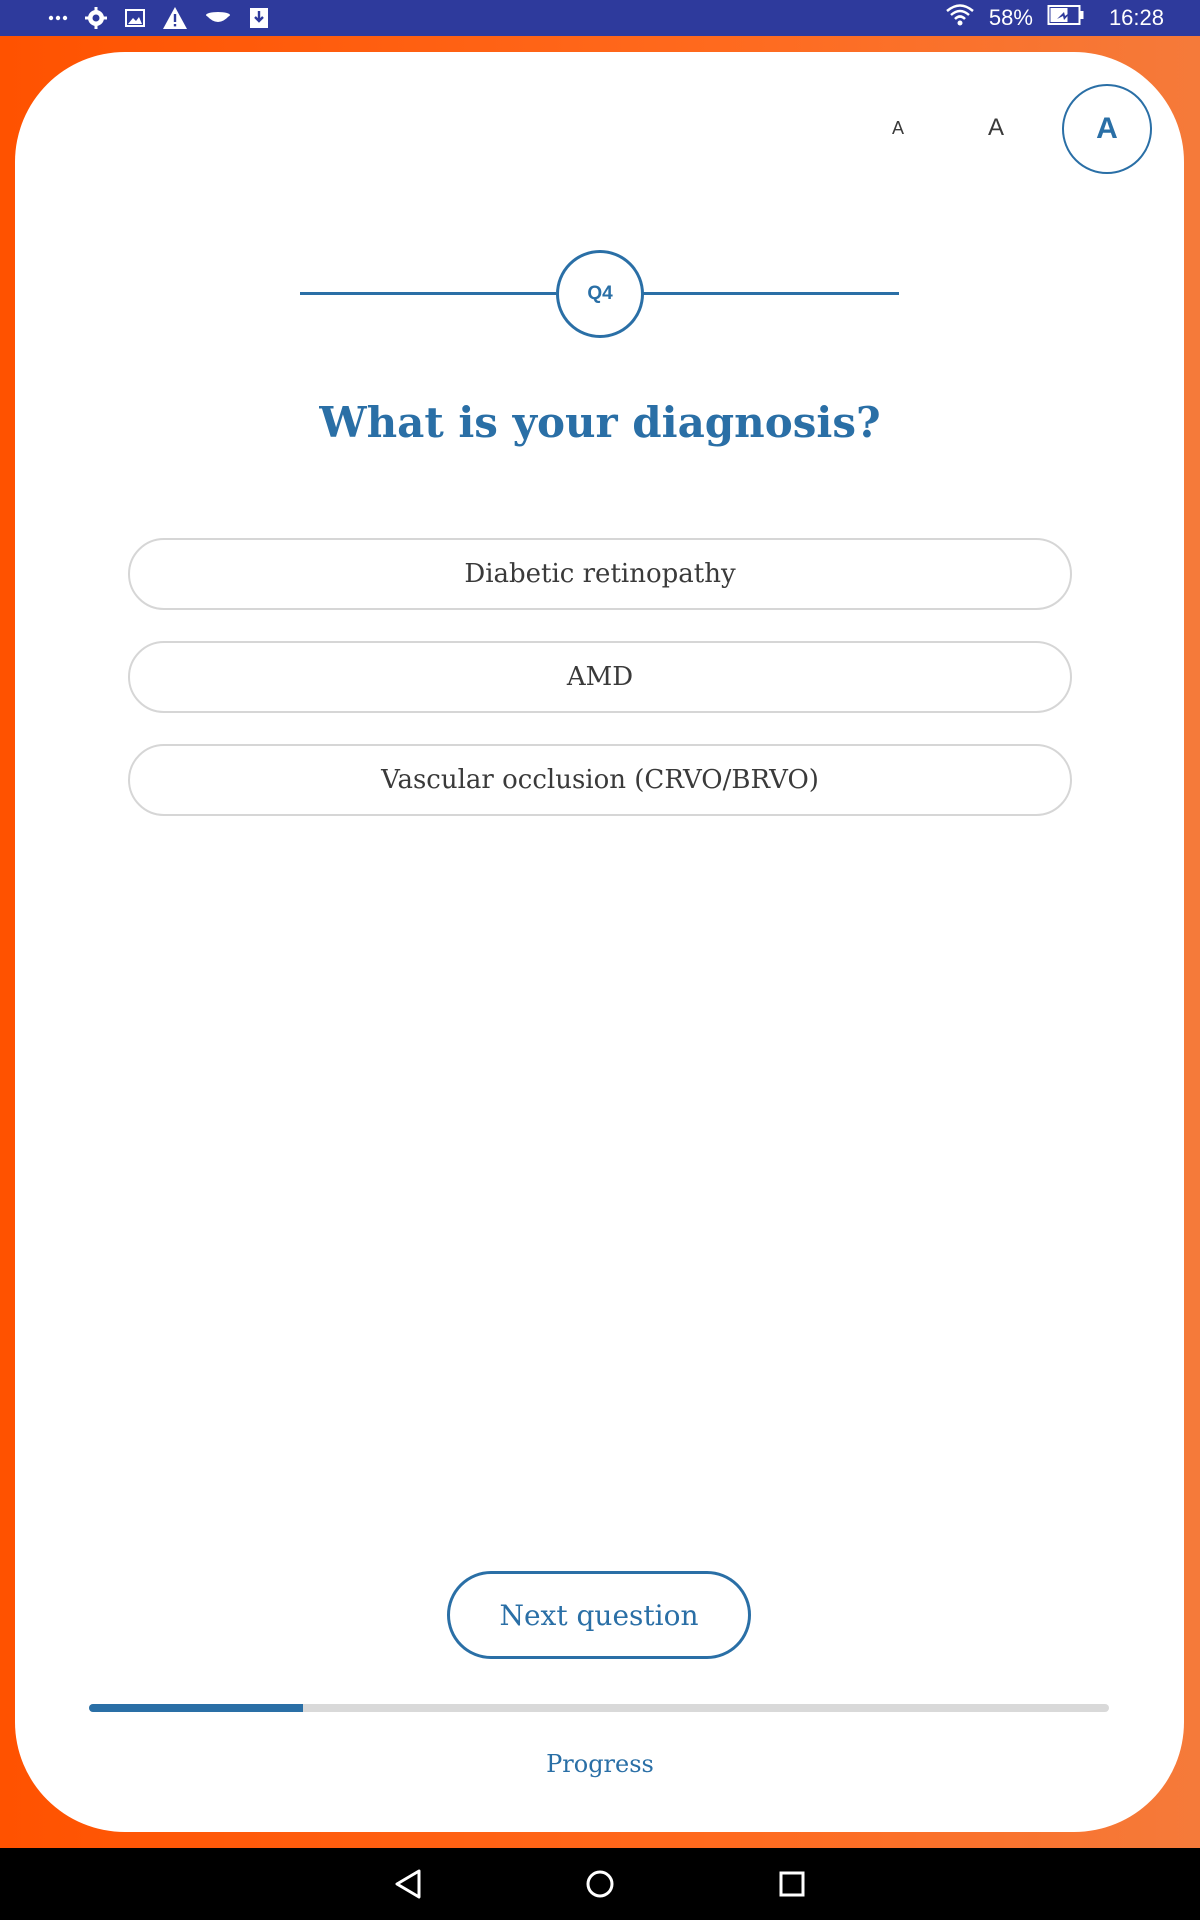 The height and width of the screenshot is (1920, 1200). What do you see at coordinates (1136, 17) in the screenshot?
I see `clock: 16:28` at bounding box center [1136, 17].